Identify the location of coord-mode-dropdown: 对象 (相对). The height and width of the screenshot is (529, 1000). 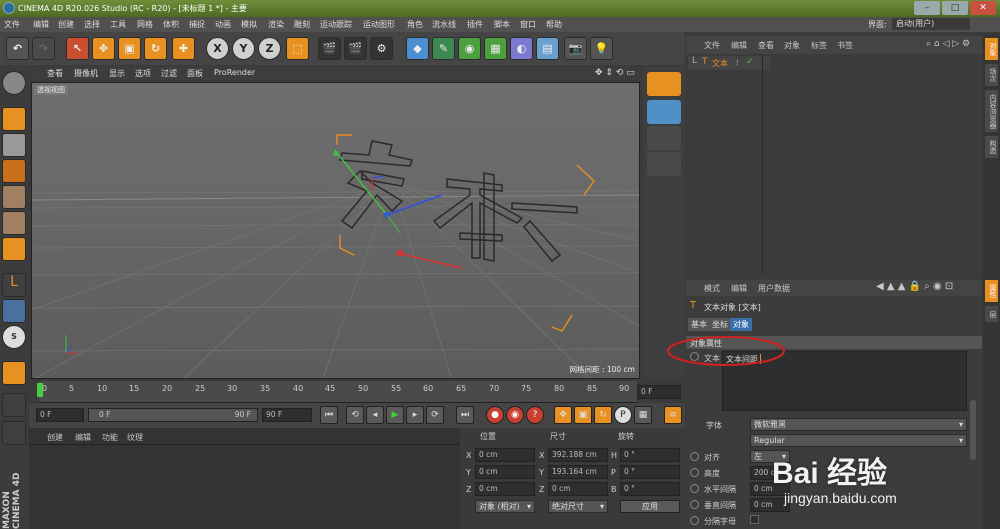
(505, 506).